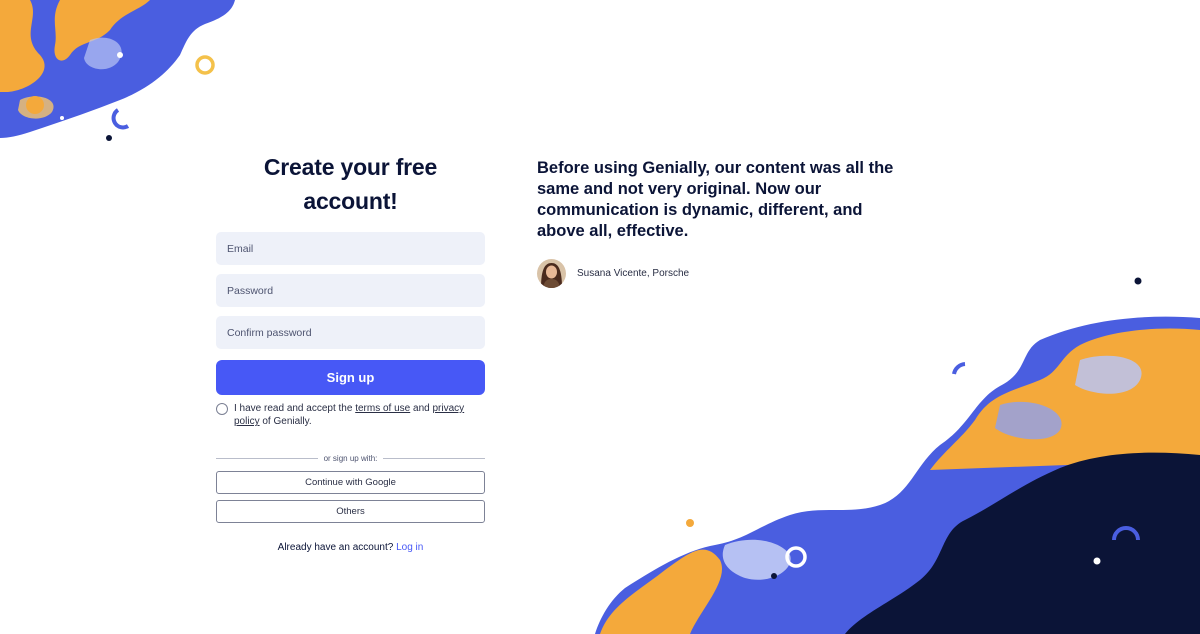 The height and width of the screenshot is (634, 1200). What do you see at coordinates (382, 408) in the screenshot?
I see `terms-of-use-link: terms of use` at bounding box center [382, 408].